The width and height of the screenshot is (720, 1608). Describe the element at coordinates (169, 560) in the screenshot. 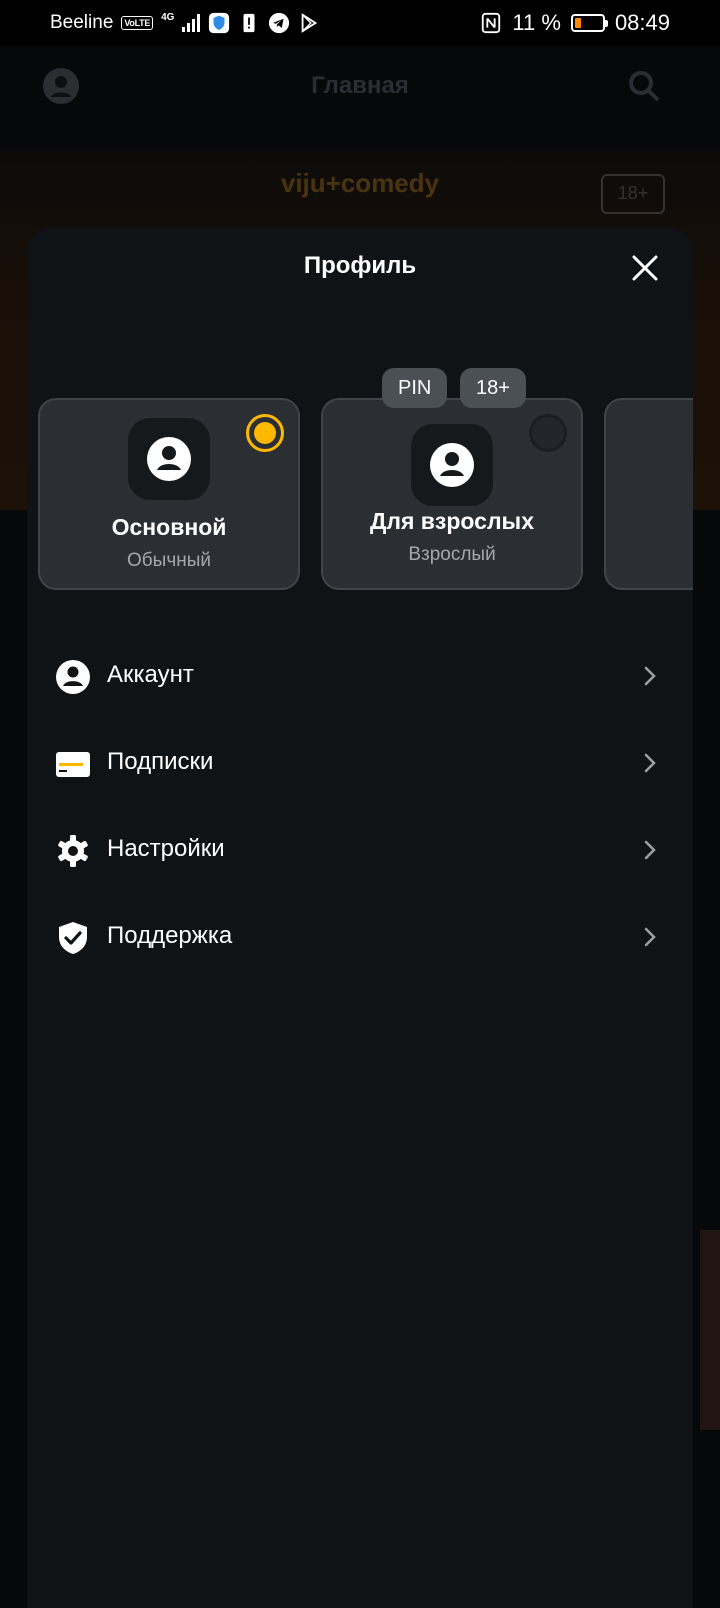

I see `profile-type: Обычный` at that location.